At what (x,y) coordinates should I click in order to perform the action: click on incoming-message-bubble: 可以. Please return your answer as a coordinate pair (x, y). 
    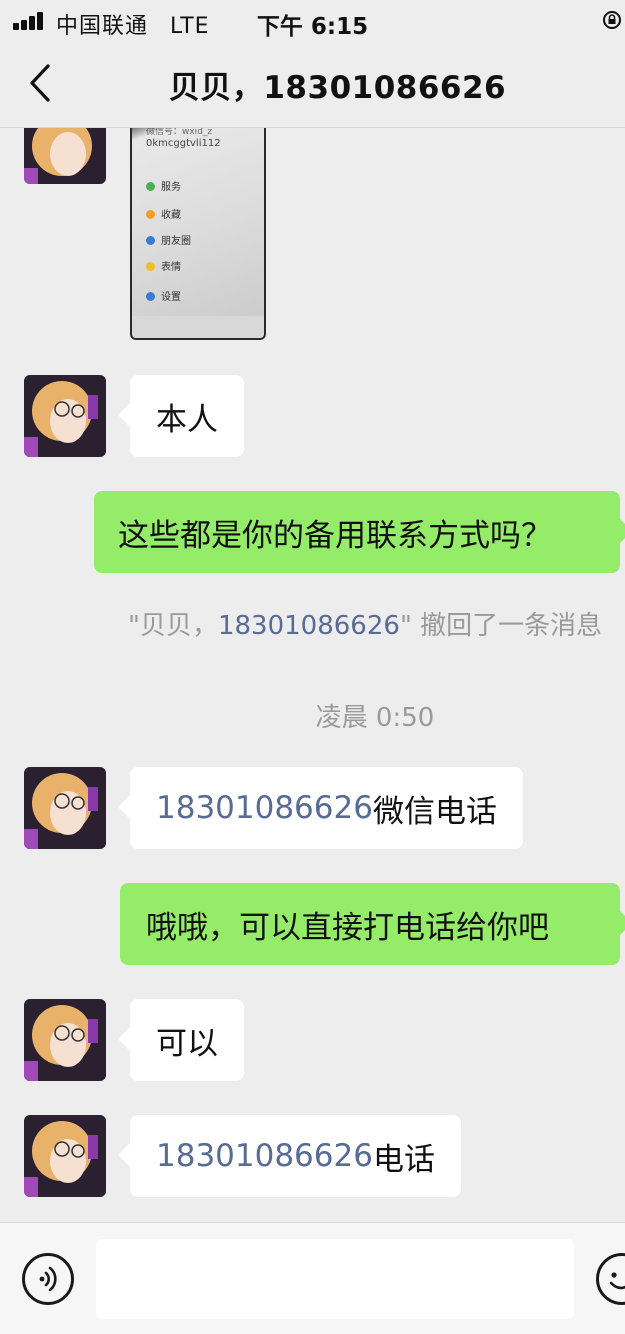
    Looking at the image, I should click on (181, 1040).